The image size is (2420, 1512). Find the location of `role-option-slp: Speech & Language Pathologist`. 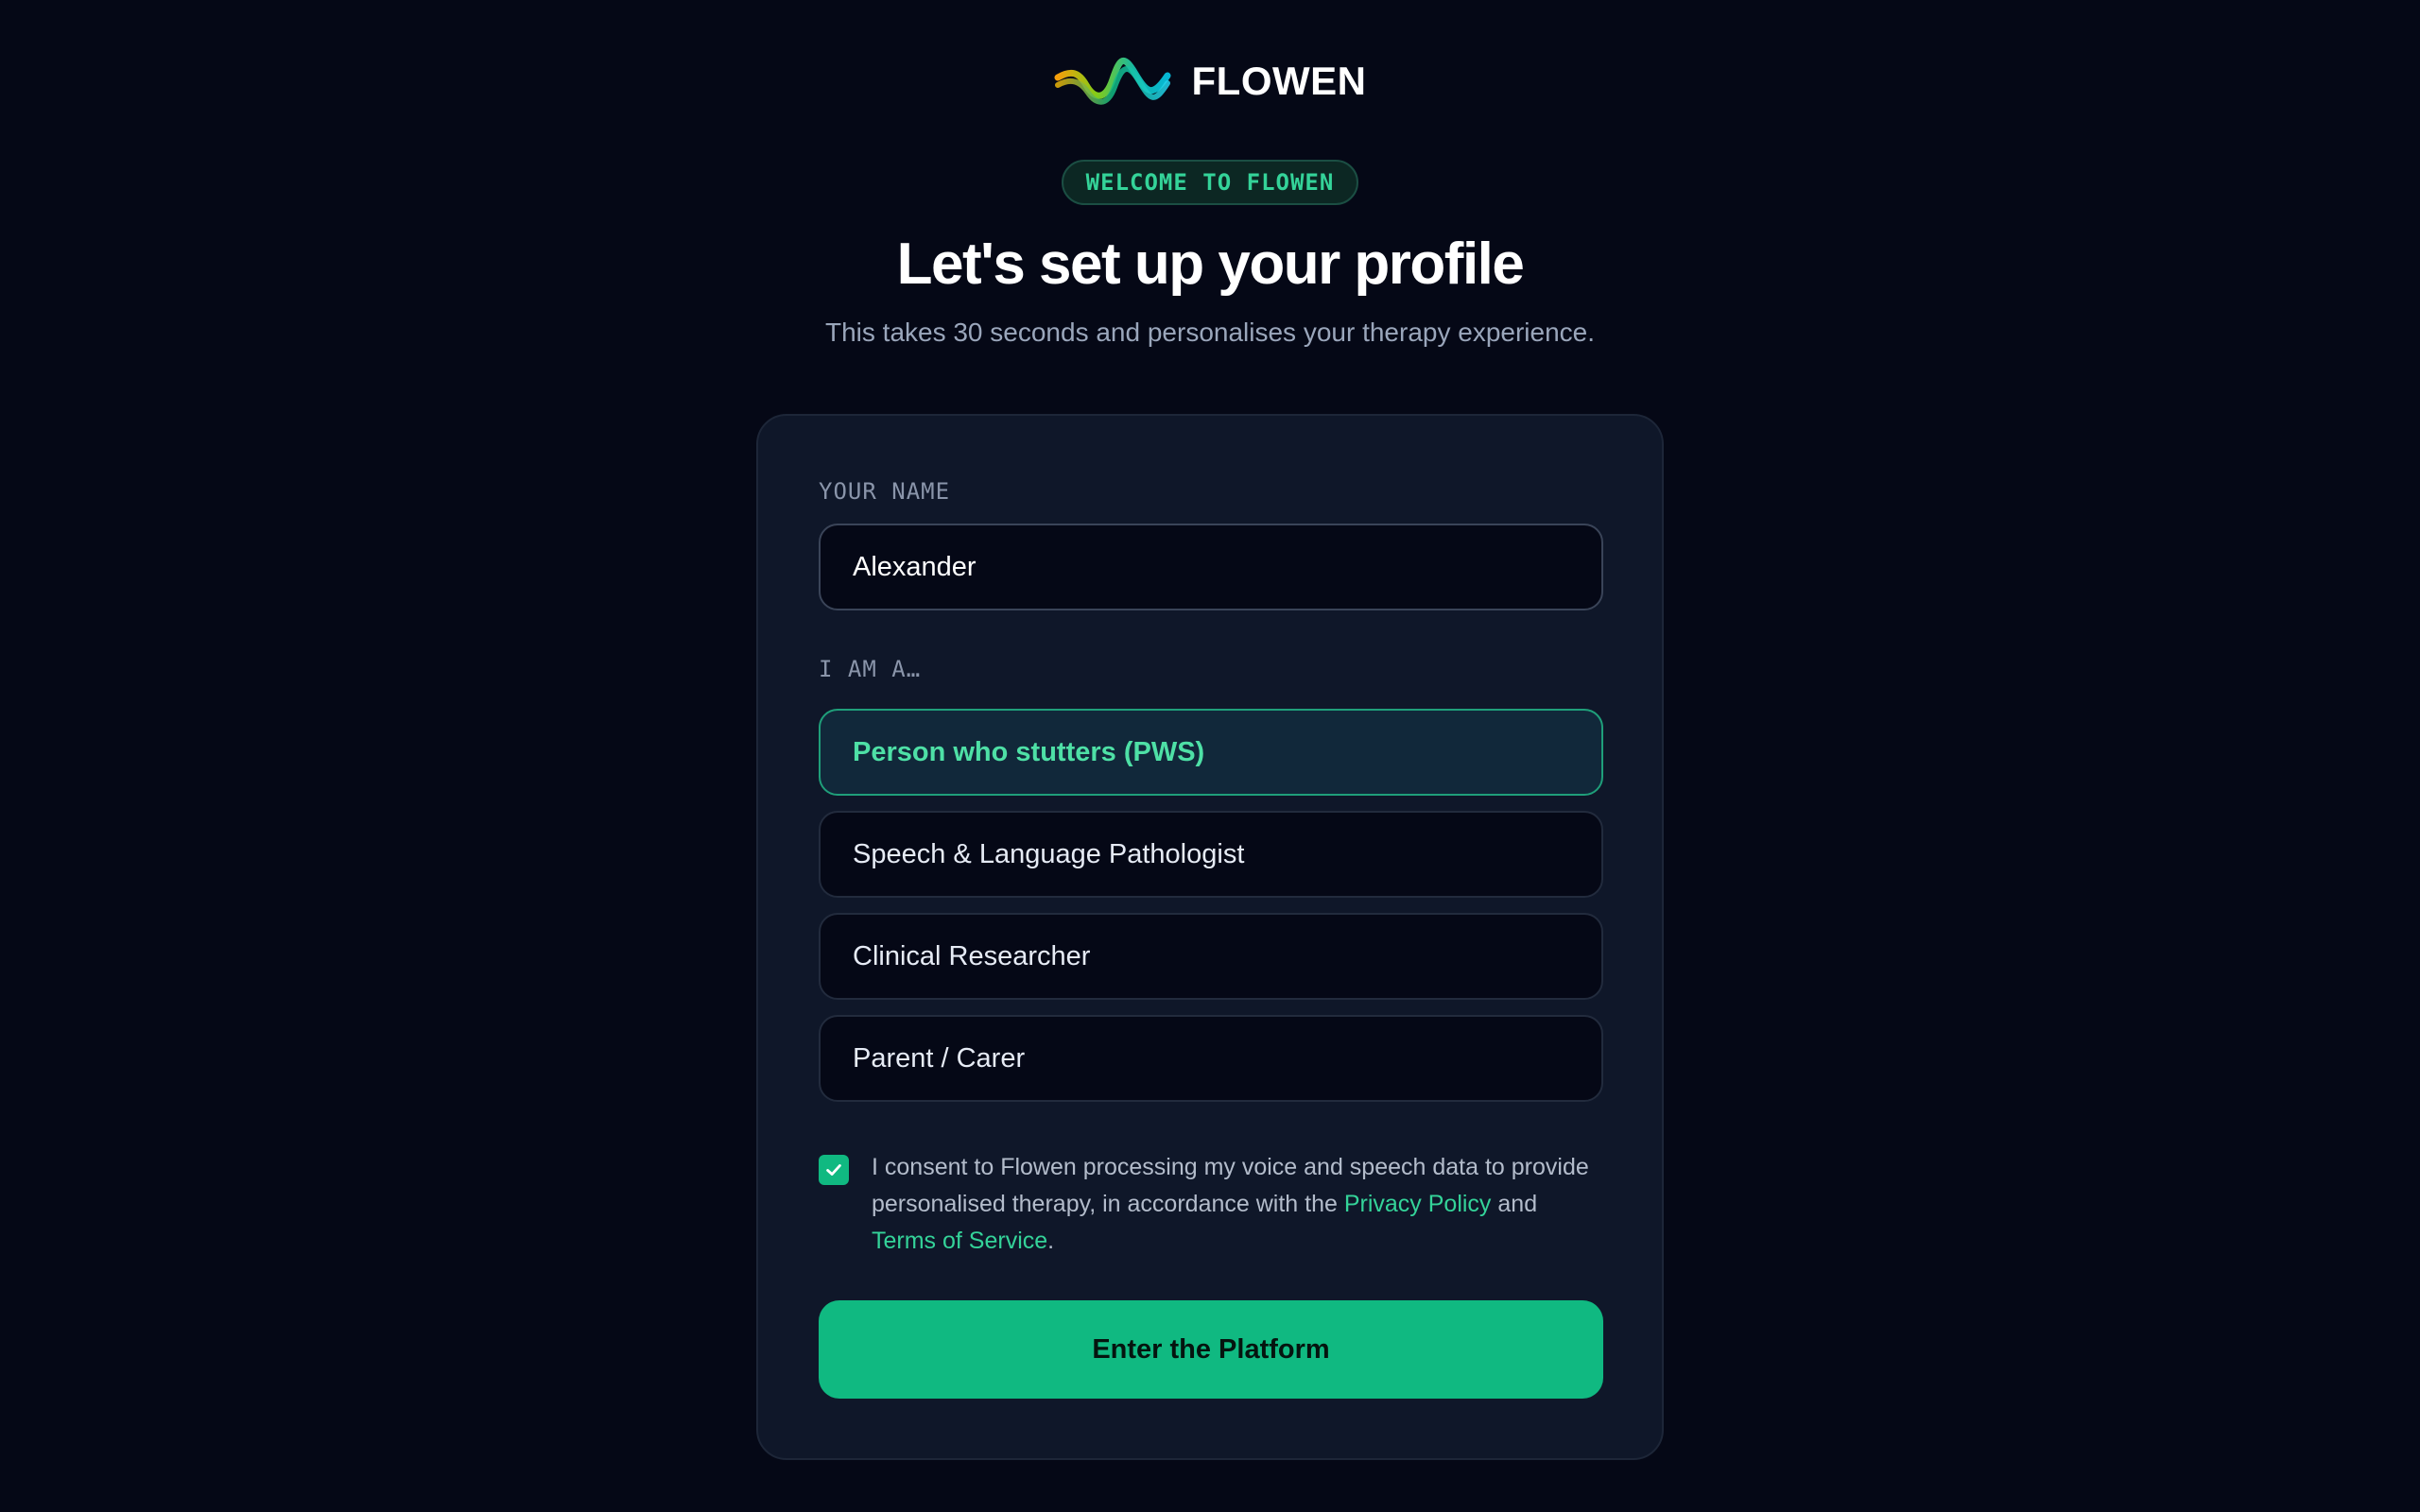

role-option-slp: Speech & Language Pathologist is located at coordinates (1211, 854).